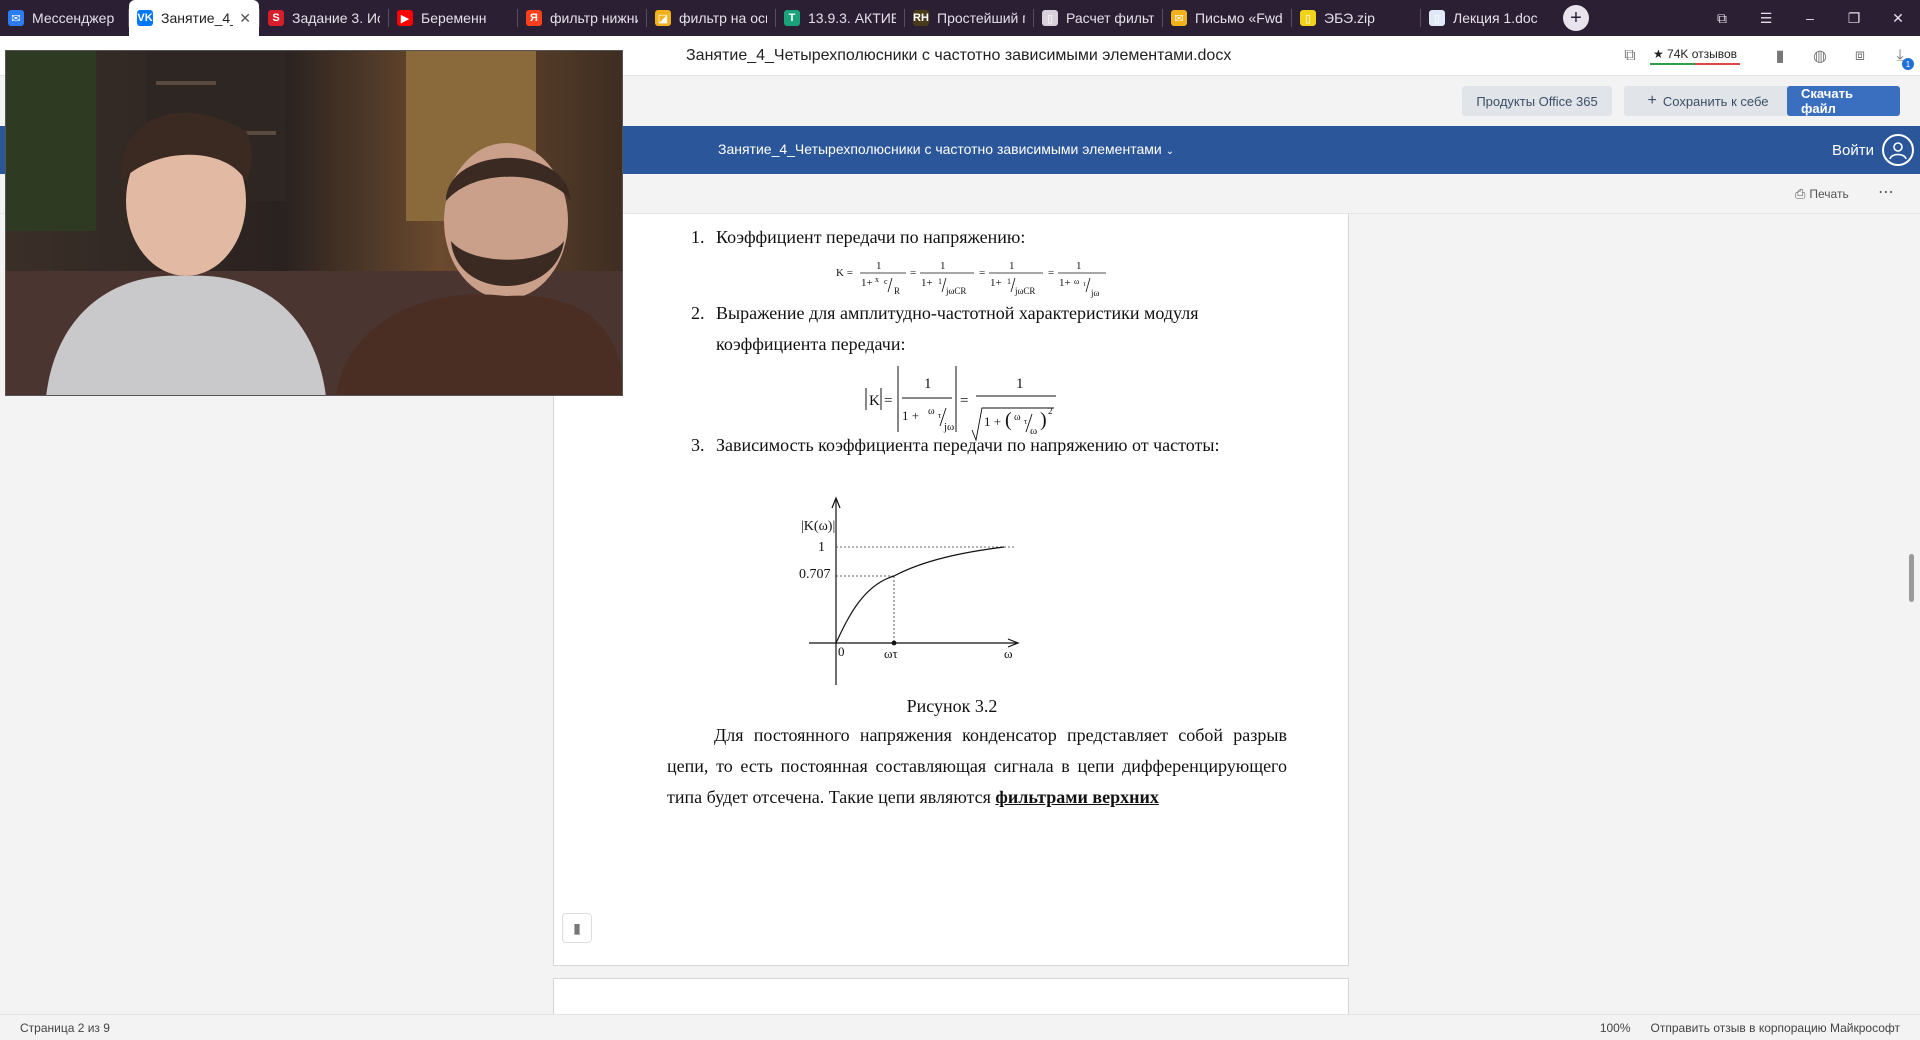  What do you see at coordinates (1437, 18) in the screenshot?
I see `file-icon: ▯` at bounding box center [1437, 18].